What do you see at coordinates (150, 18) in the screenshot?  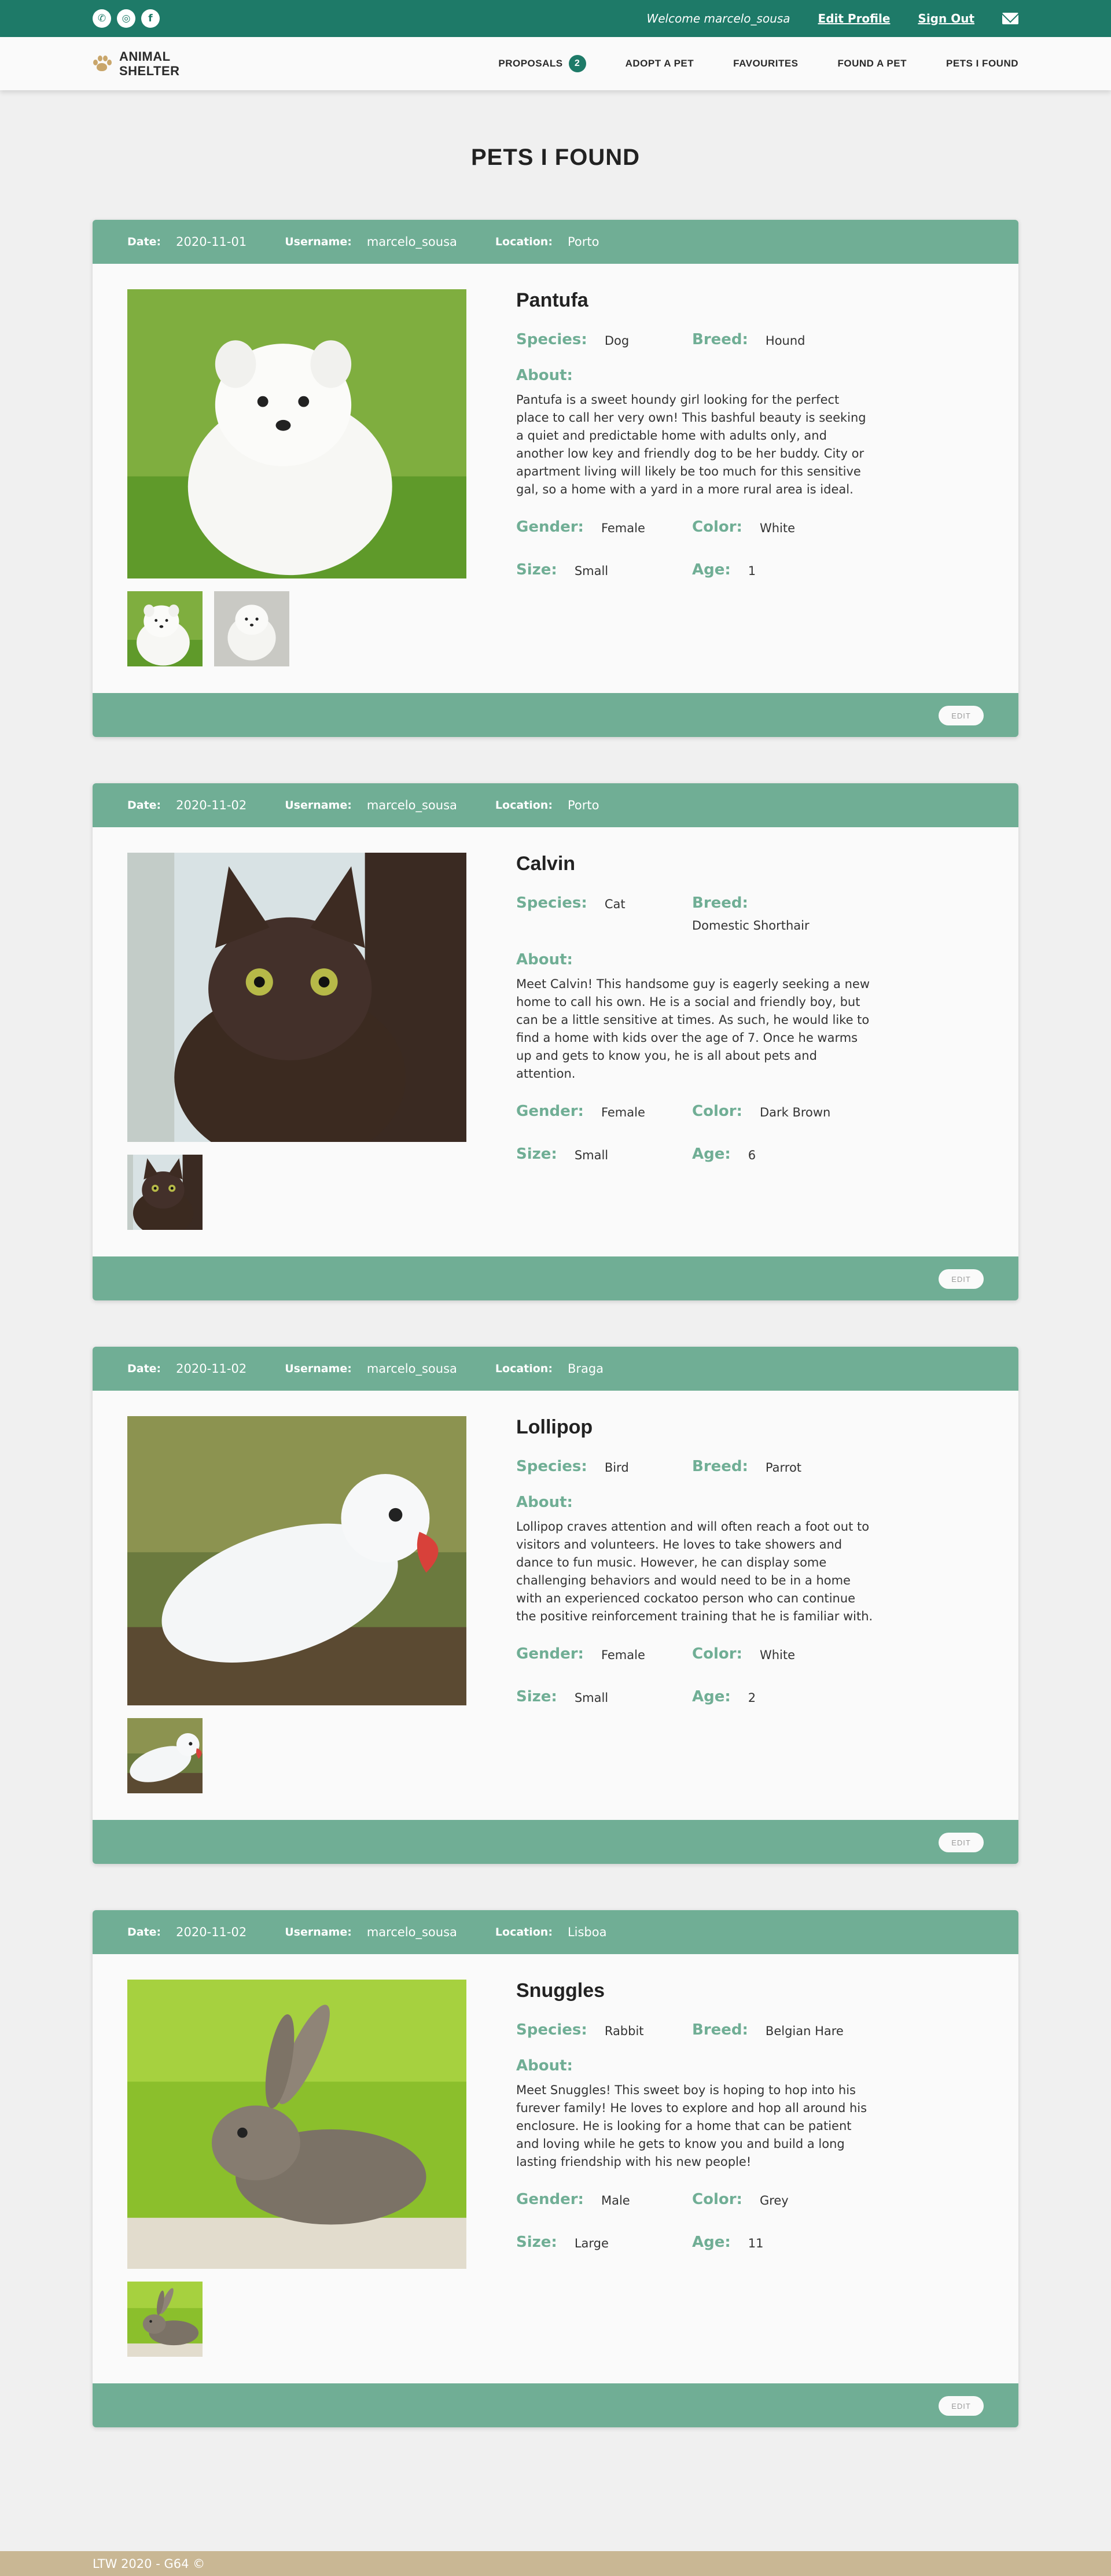 I see `facebook-icon: f` at bounding box center [150, 18].